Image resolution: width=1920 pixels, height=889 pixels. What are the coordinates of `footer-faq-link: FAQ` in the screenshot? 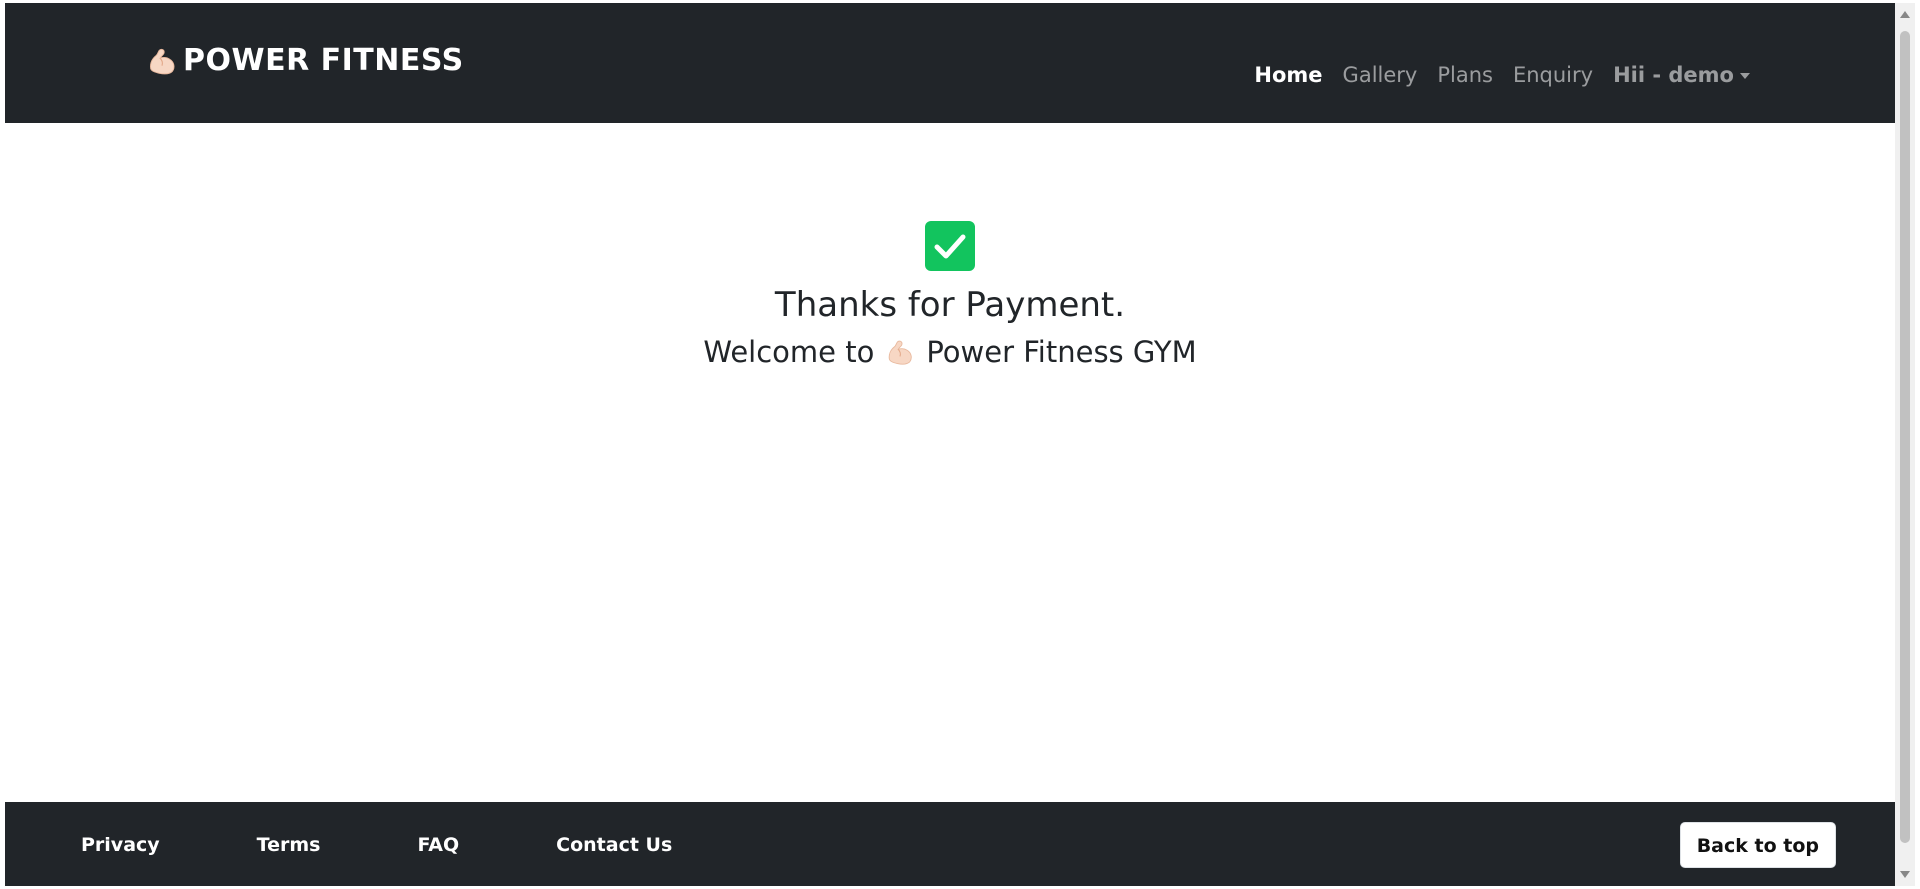 It's located at (438, 845).